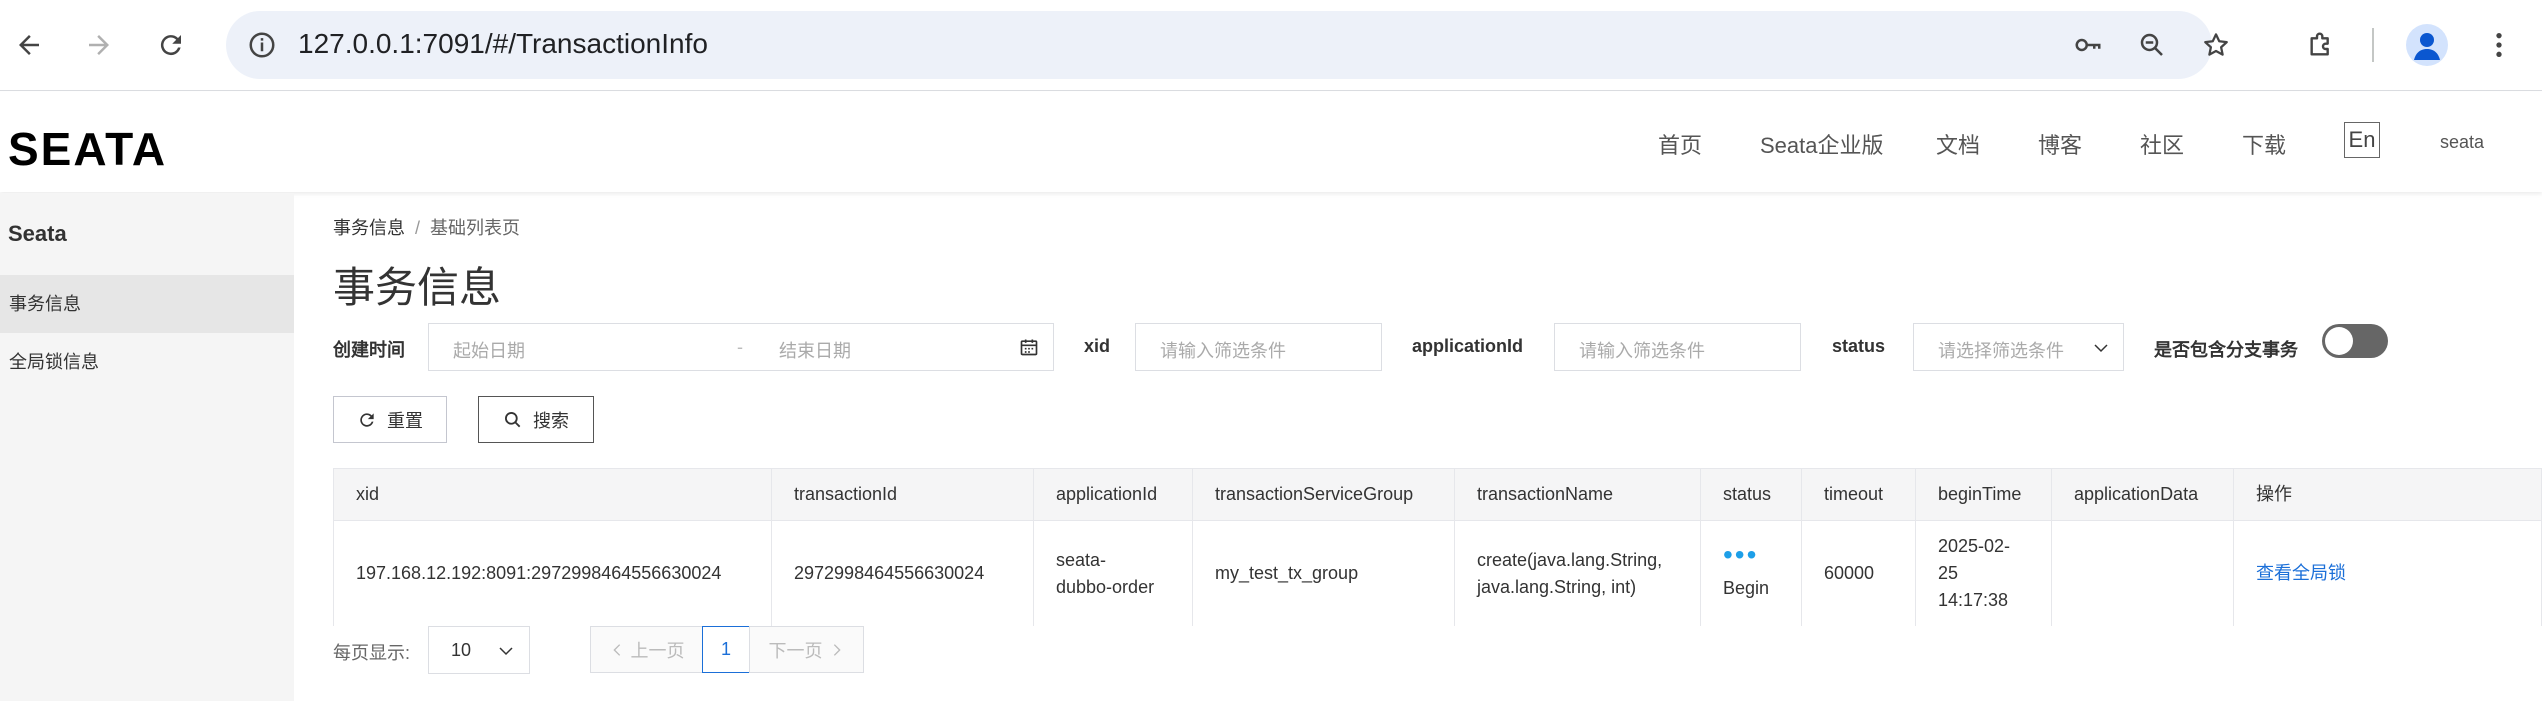 Image resolution: width=2542 pixels, height=701 pixels. Describe the element at coordinates (1822, 144) in the screenshot. I see `nav-enterprise: Seata企业版` at that location.